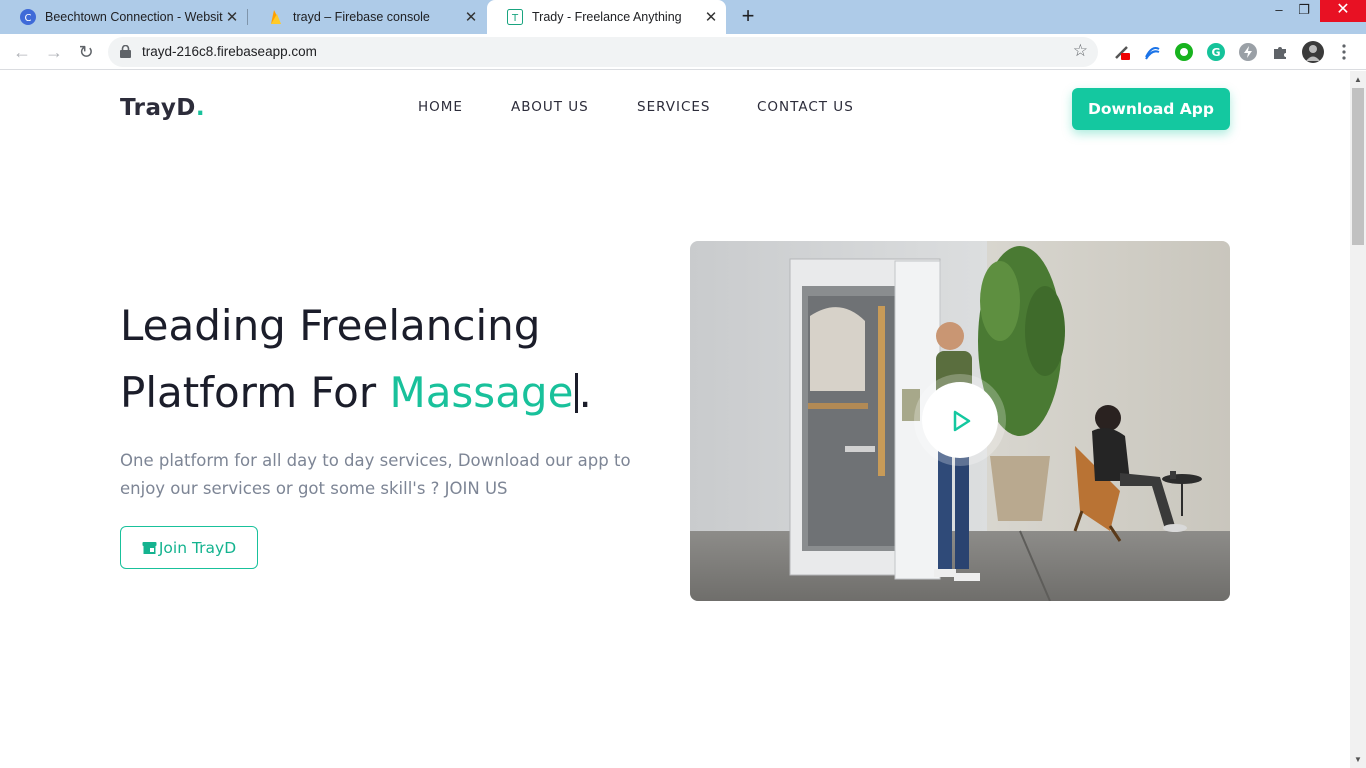 This screenshot has width=1366, height=768. What do you see at coordinates (585, 392) in the screenshot?
I see `hero-title-suffix: .` at bounding box center [585, 392].